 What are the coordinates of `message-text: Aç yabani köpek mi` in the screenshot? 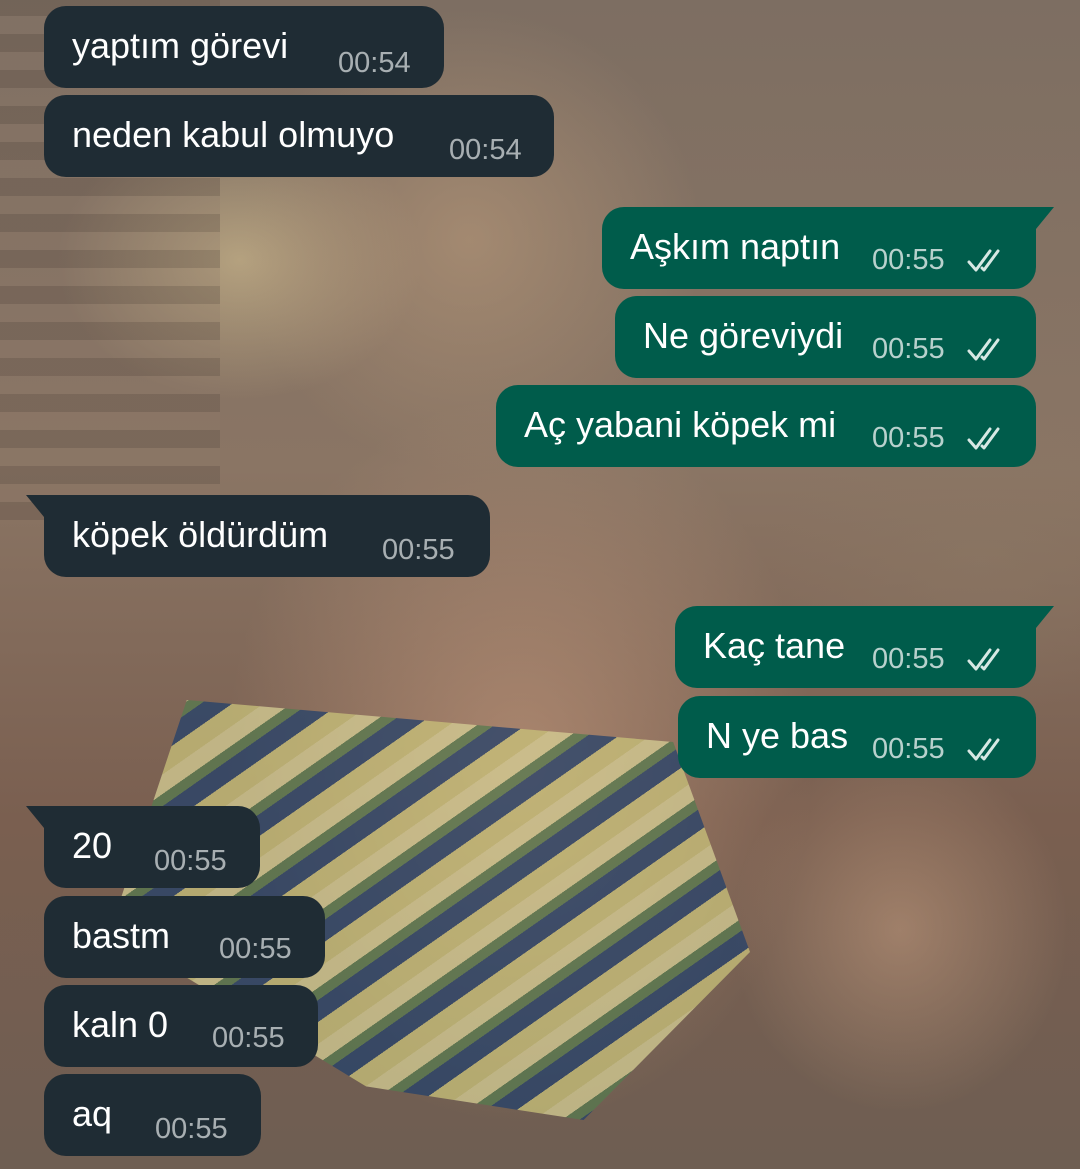 It's located at (680, 424).